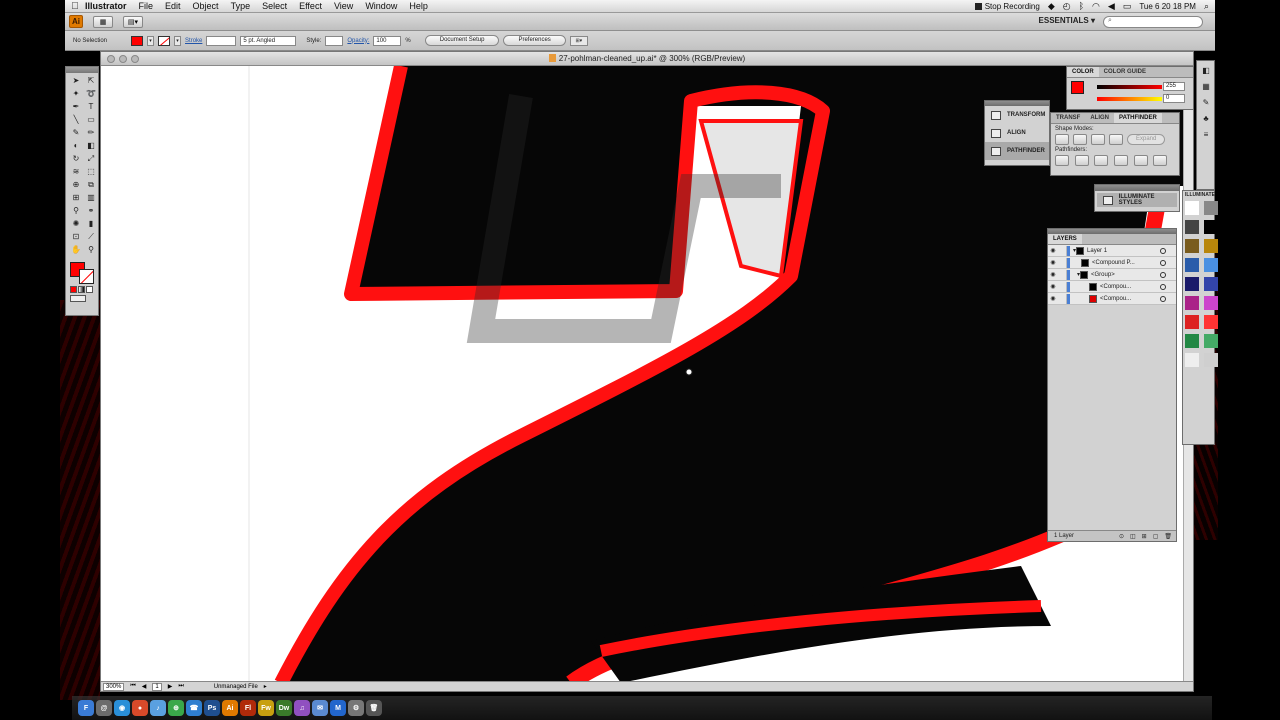 This screenshot has height=720, width=1280. What do you see at coordinates (1137, 200) in the screenshot?
I see `illuminate-styles-tab: ILLUMINATE STYLES` at bounding box center [1137, 200].